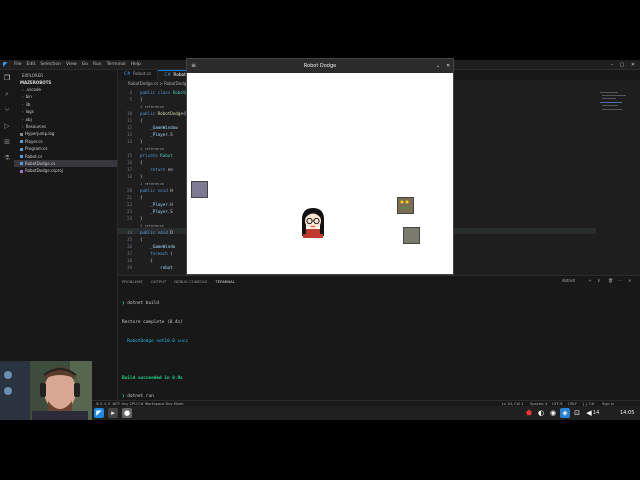 The width and height of the screenshot is (640, 480). Describe the element at coordinates (136, 64) in the screenshot. I see `menu-help: Help` at that location.